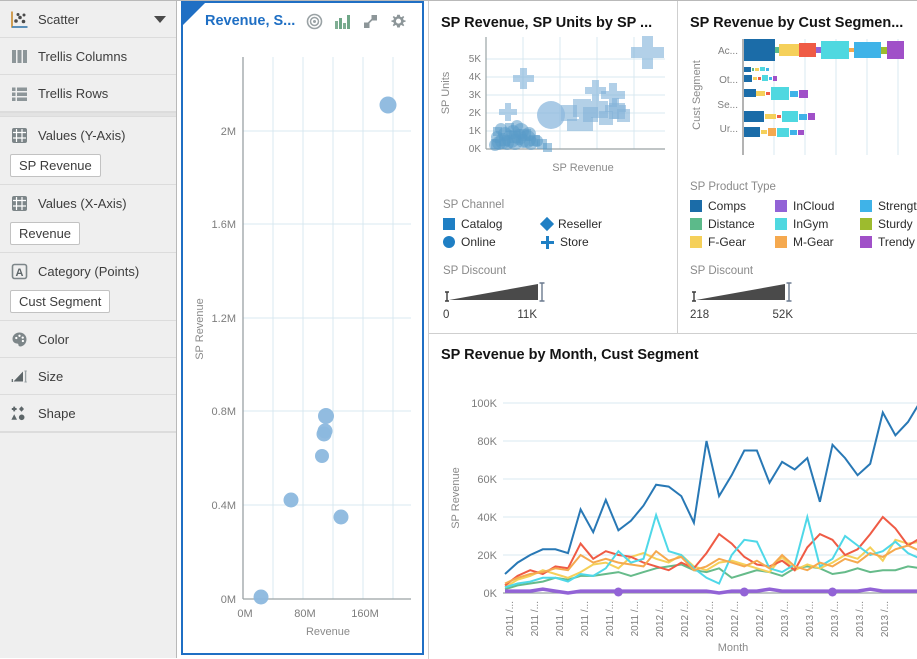 The height and width of the screenshot is (659, 917). I want to click on legend-item-catalog: Catalog, so click(487, 224).